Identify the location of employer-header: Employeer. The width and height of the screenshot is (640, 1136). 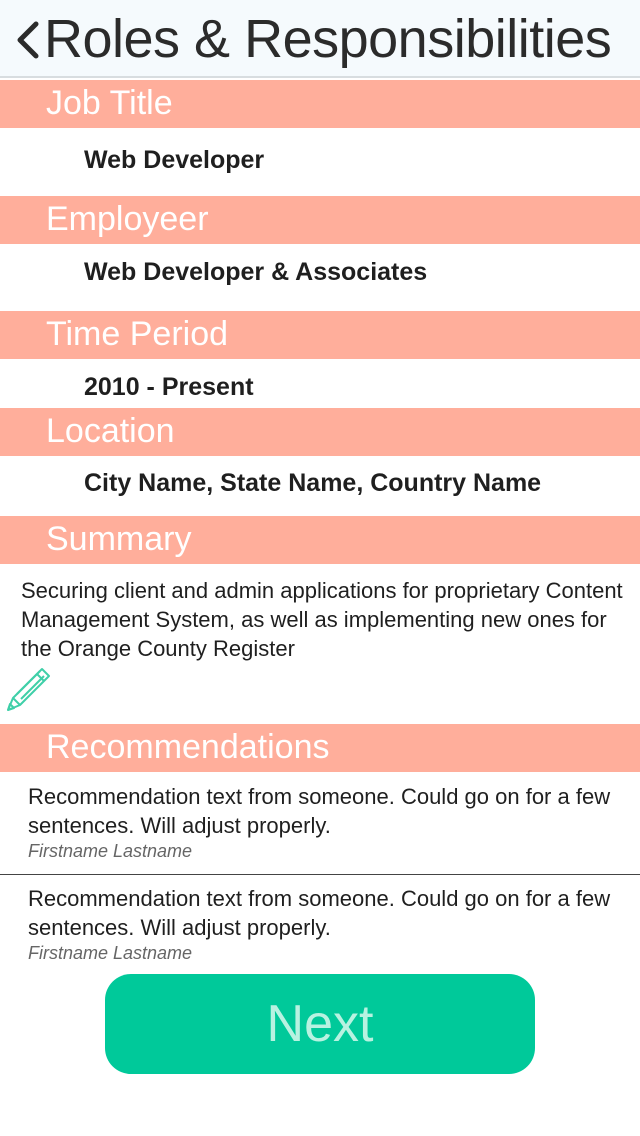
(320, 220).